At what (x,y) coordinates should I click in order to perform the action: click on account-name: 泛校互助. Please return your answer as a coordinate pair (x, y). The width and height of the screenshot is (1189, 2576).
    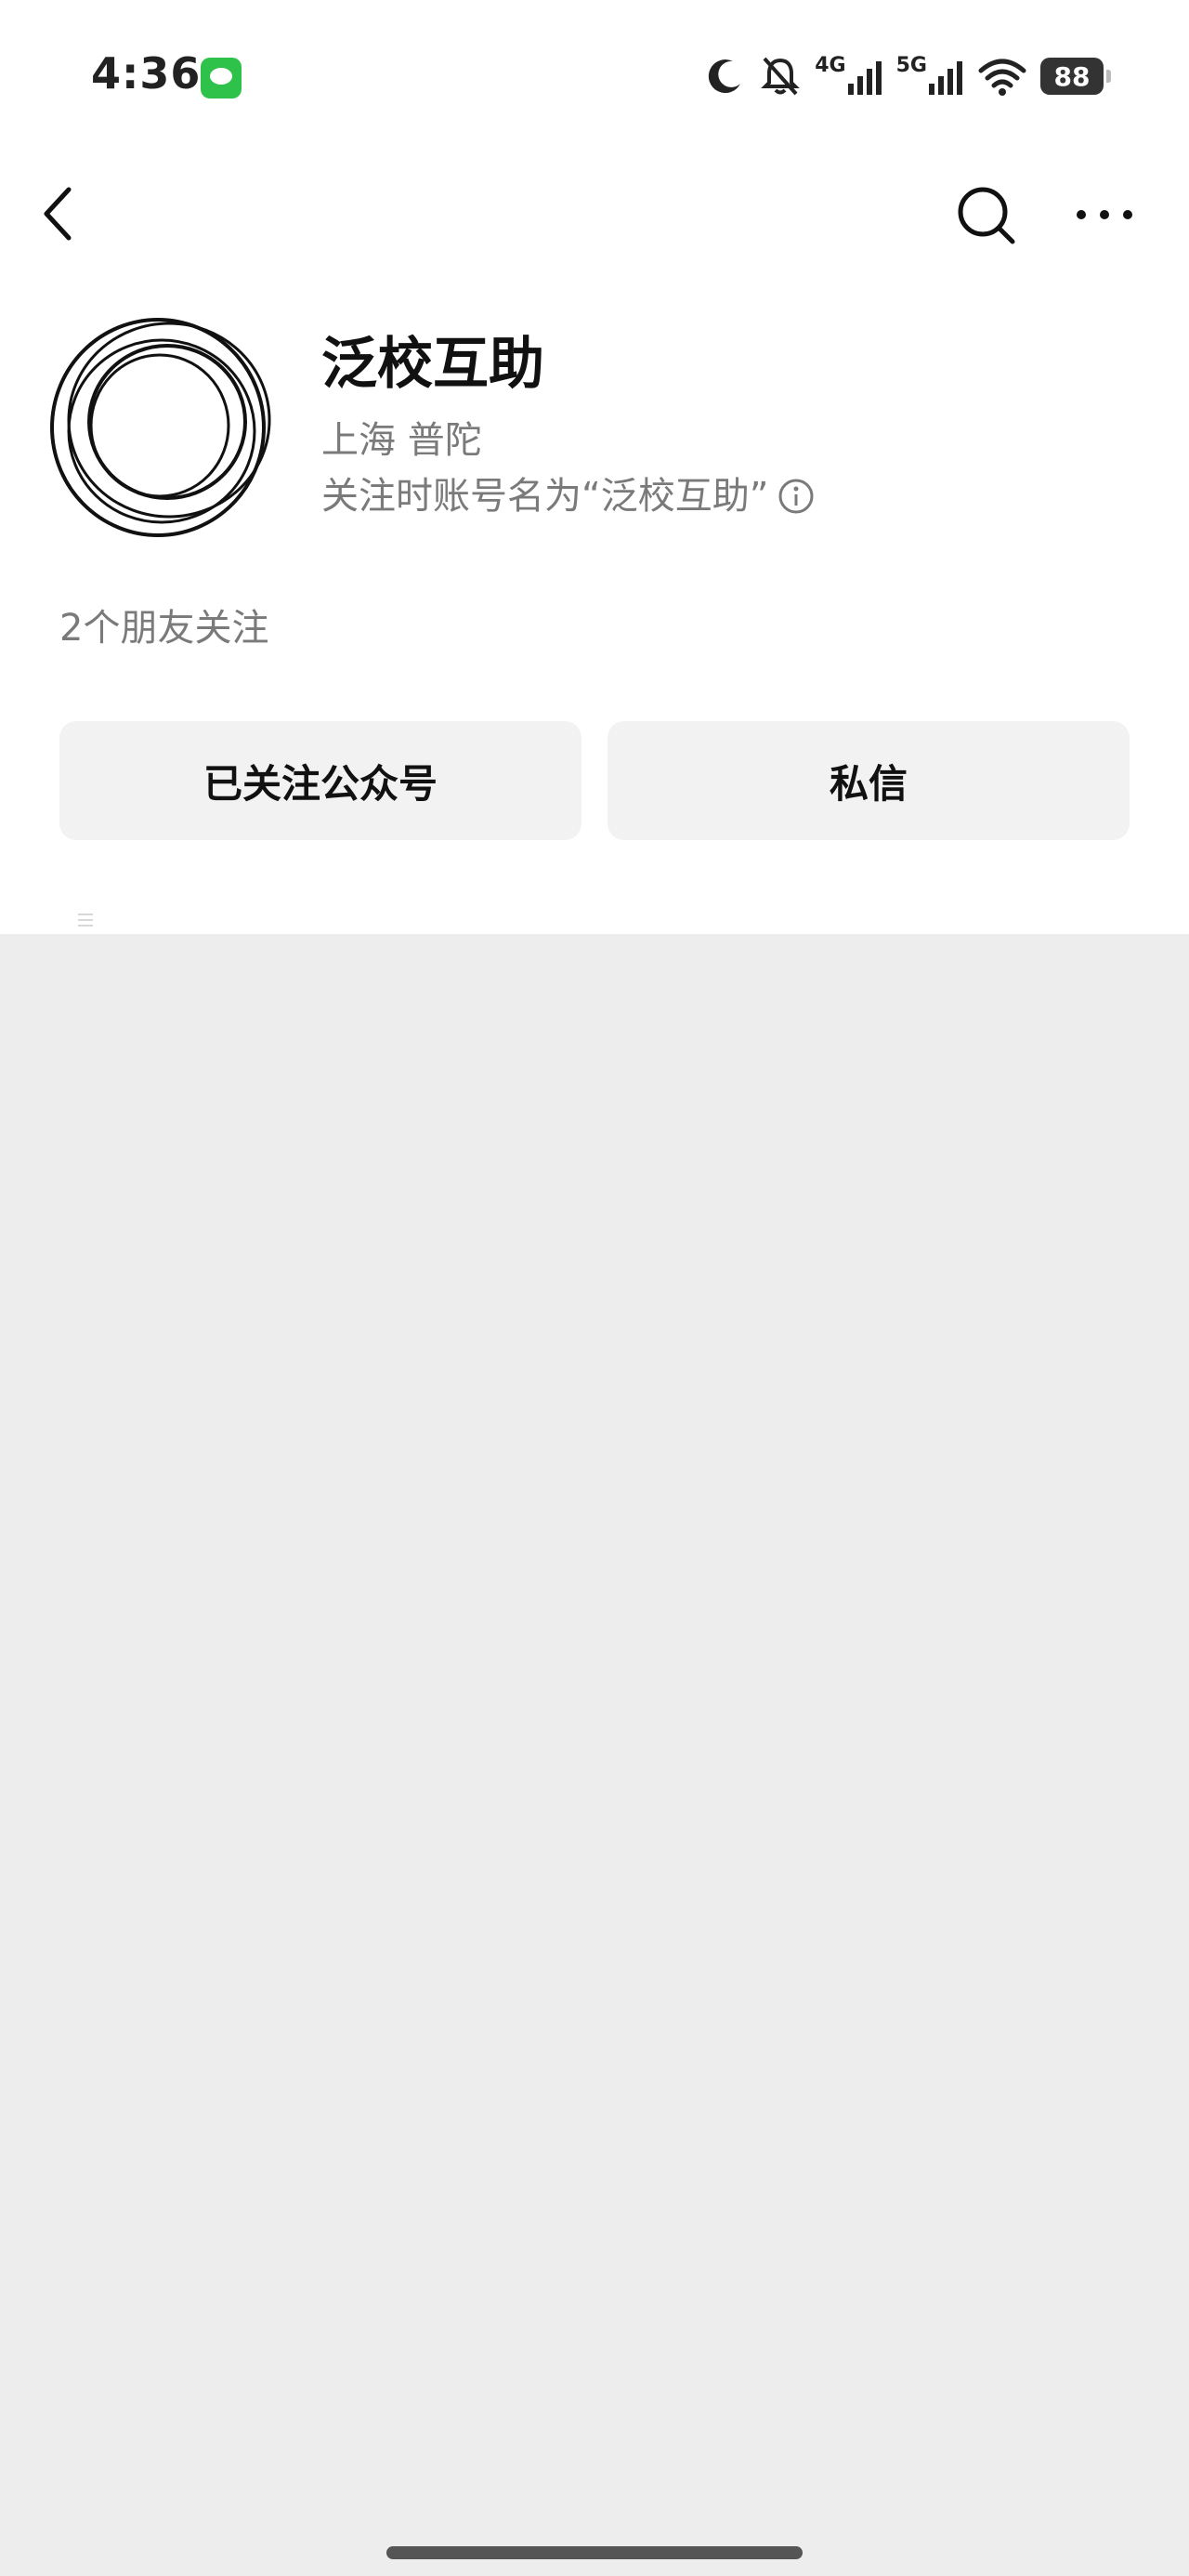
    Looking at the image, I should click on (432, 364).